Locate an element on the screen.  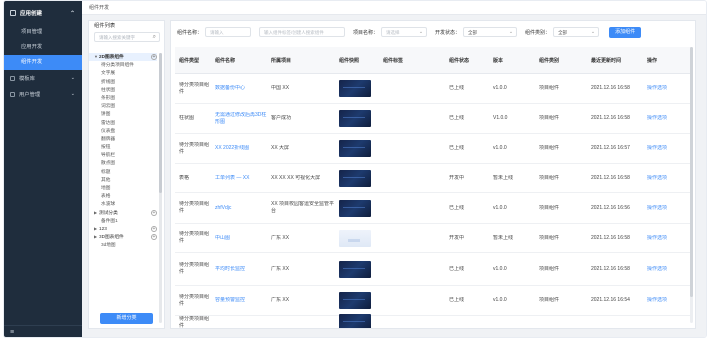
table-header-cell: 组件快照 is located at coordinates (349, 60).